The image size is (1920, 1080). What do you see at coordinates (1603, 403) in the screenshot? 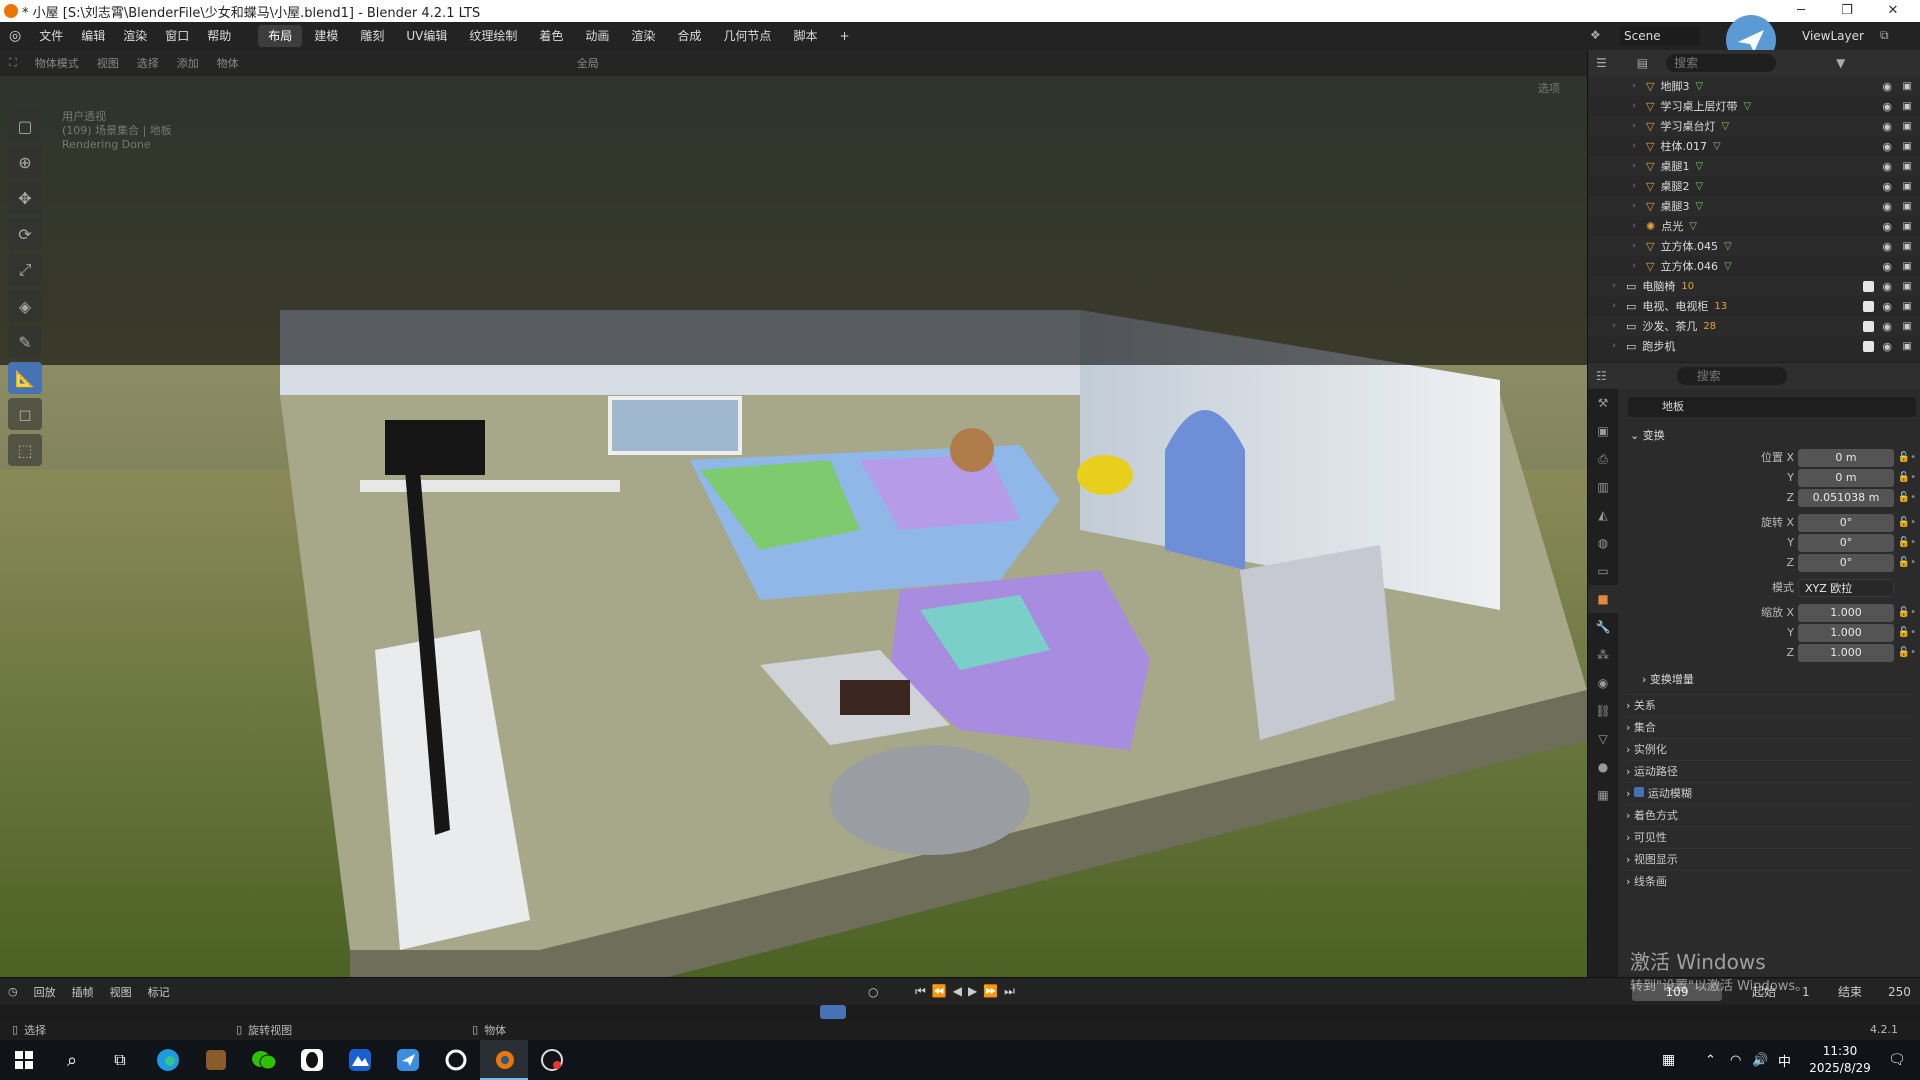
I see `tool-tab-icon: ⚒` at bounding box center [1603, 403].